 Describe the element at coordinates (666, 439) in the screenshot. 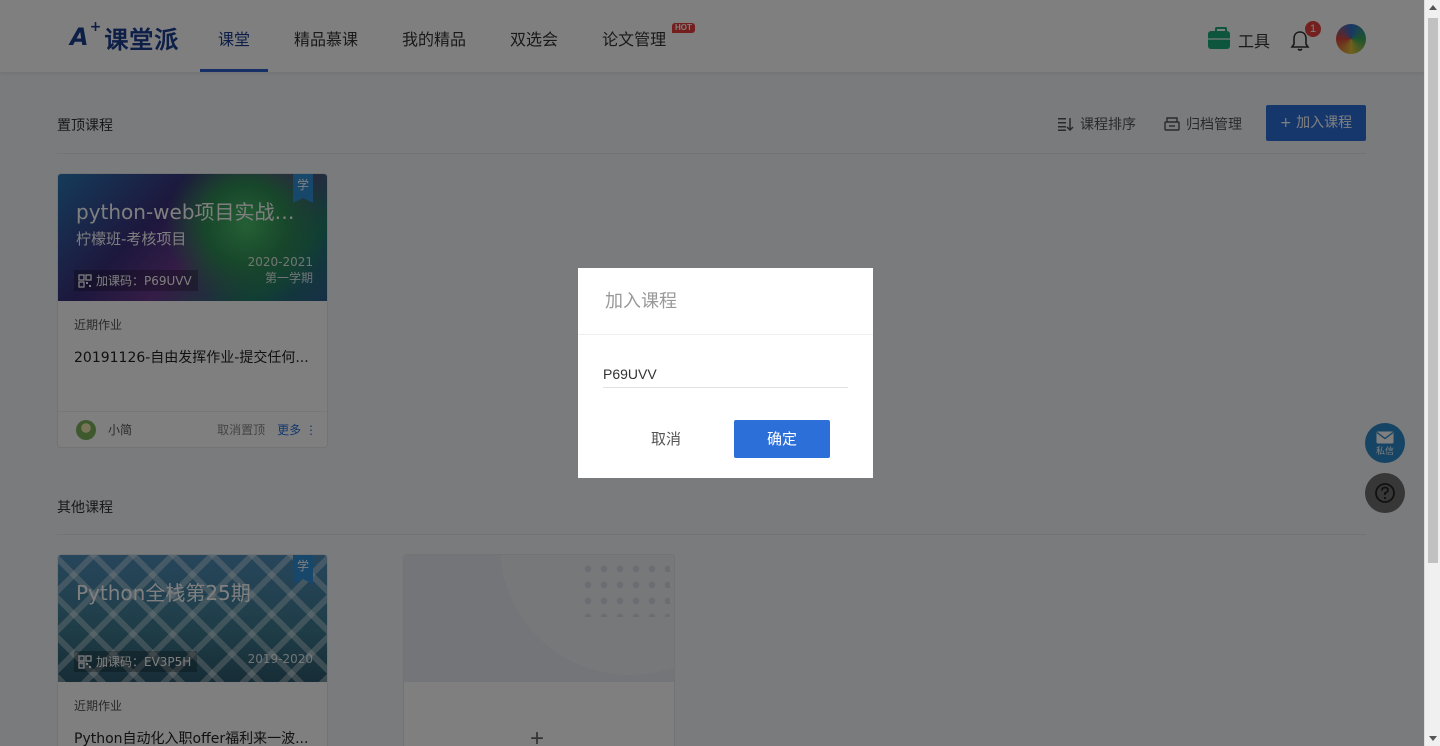

I see `cancel-button: 取消` at that location.